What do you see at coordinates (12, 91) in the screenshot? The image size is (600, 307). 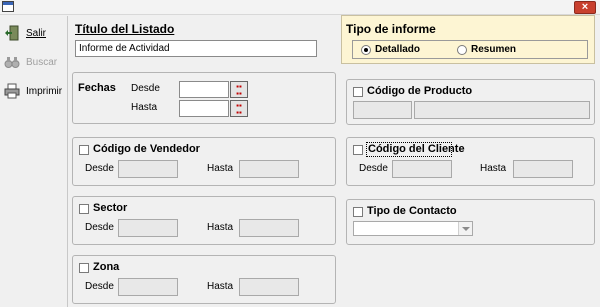 I see `printer-icon` at bounding box center [12, 91].